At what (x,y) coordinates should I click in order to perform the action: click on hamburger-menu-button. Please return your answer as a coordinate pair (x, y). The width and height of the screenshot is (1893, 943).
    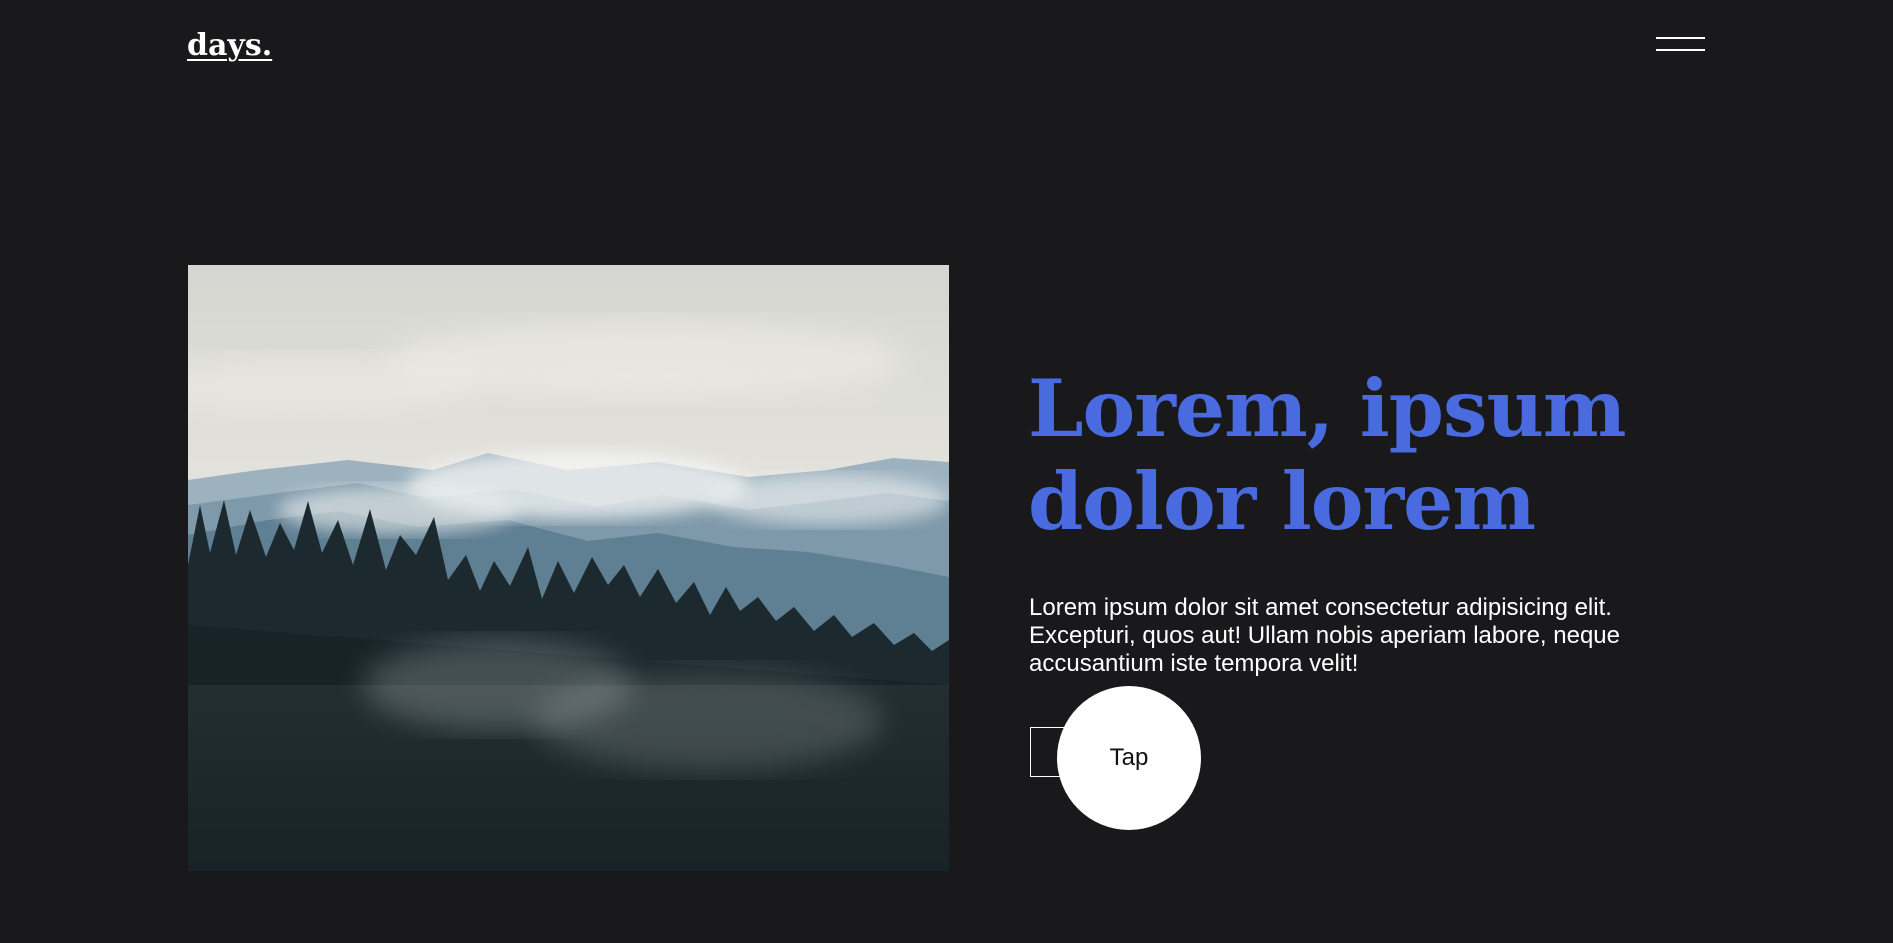
    Looking at the image, I should click on (1680, 46).